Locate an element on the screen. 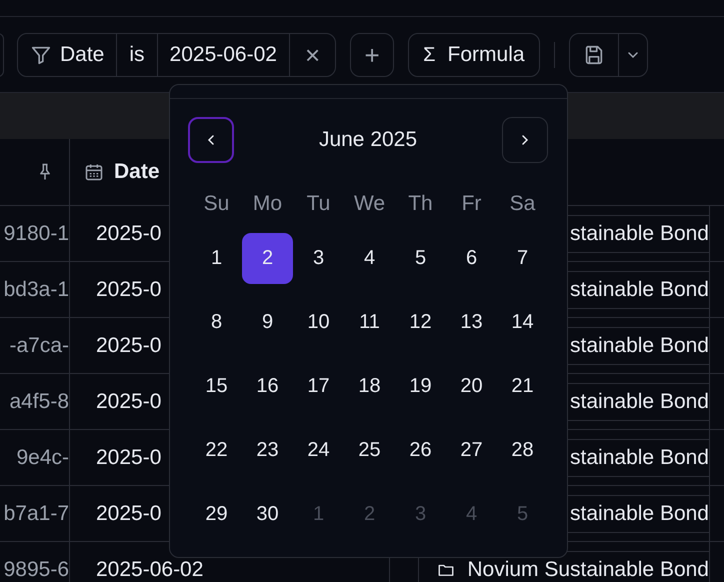 Image resolution: width=724 pixels, height=582 pixels. table-cell: 9895-6 is located at coordinates (36, 570).